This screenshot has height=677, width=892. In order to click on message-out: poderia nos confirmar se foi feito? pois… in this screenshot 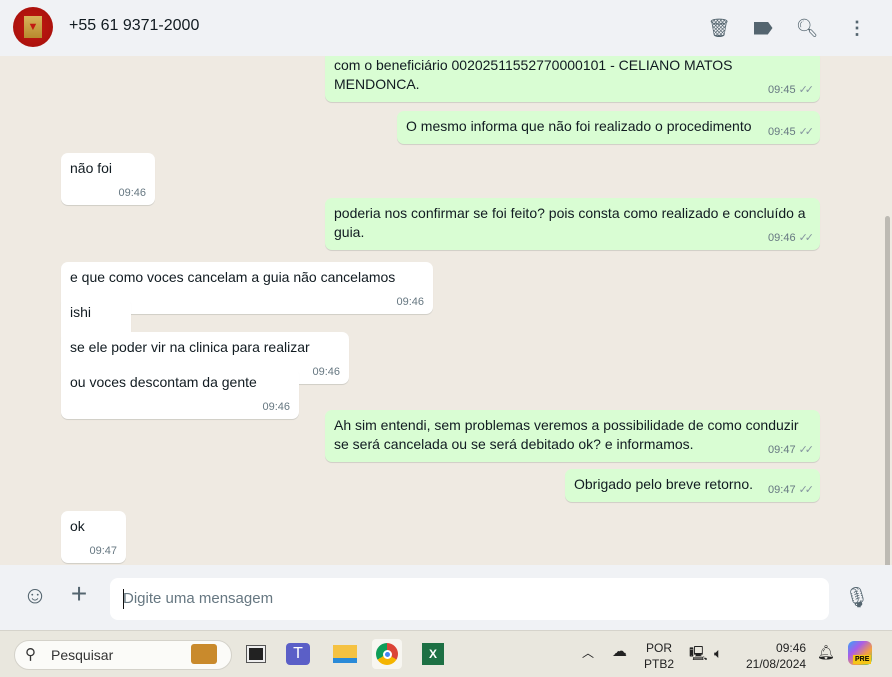, I will do `click(572, 224)`.